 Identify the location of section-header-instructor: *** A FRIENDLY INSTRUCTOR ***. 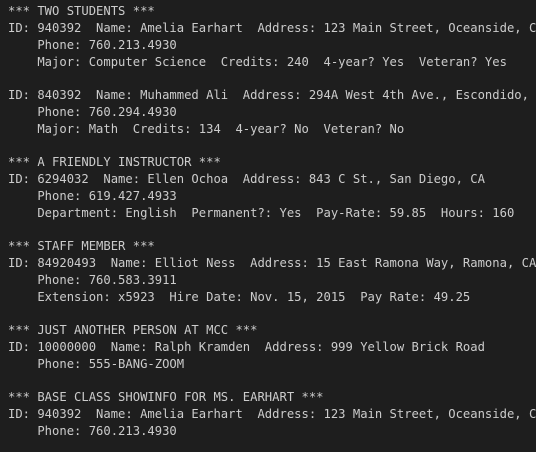
(114, 162).